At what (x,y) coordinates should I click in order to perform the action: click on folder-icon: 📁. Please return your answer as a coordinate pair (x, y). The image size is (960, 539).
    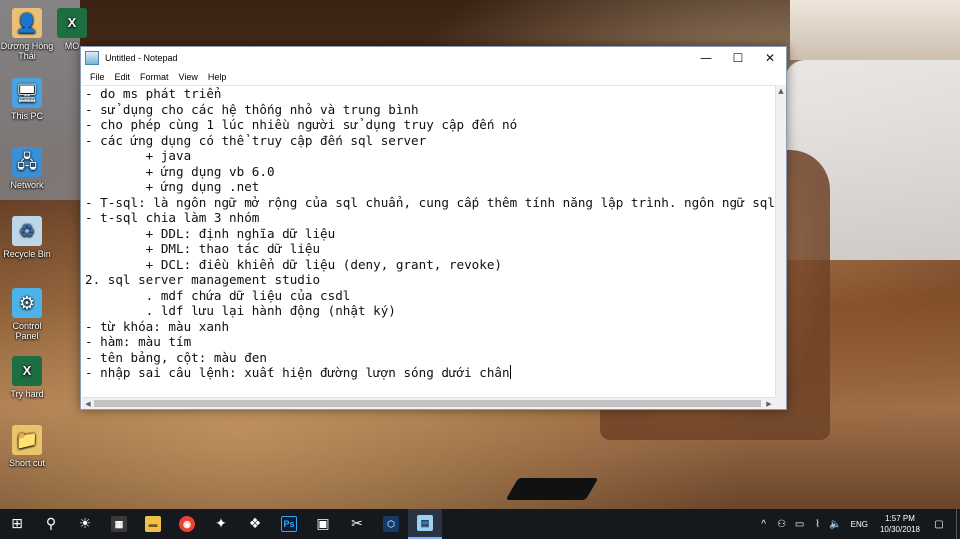
    Looking at the image, I should click on (27, 440).